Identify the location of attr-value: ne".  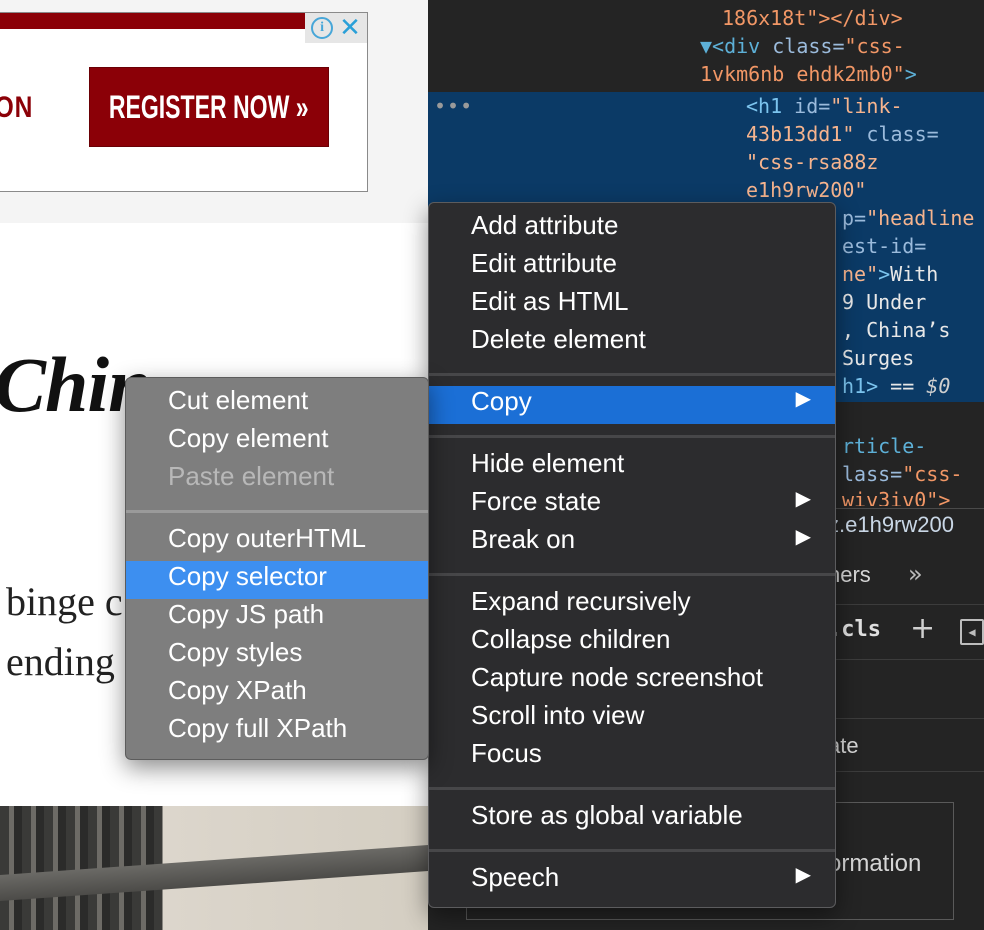
(860, 274).